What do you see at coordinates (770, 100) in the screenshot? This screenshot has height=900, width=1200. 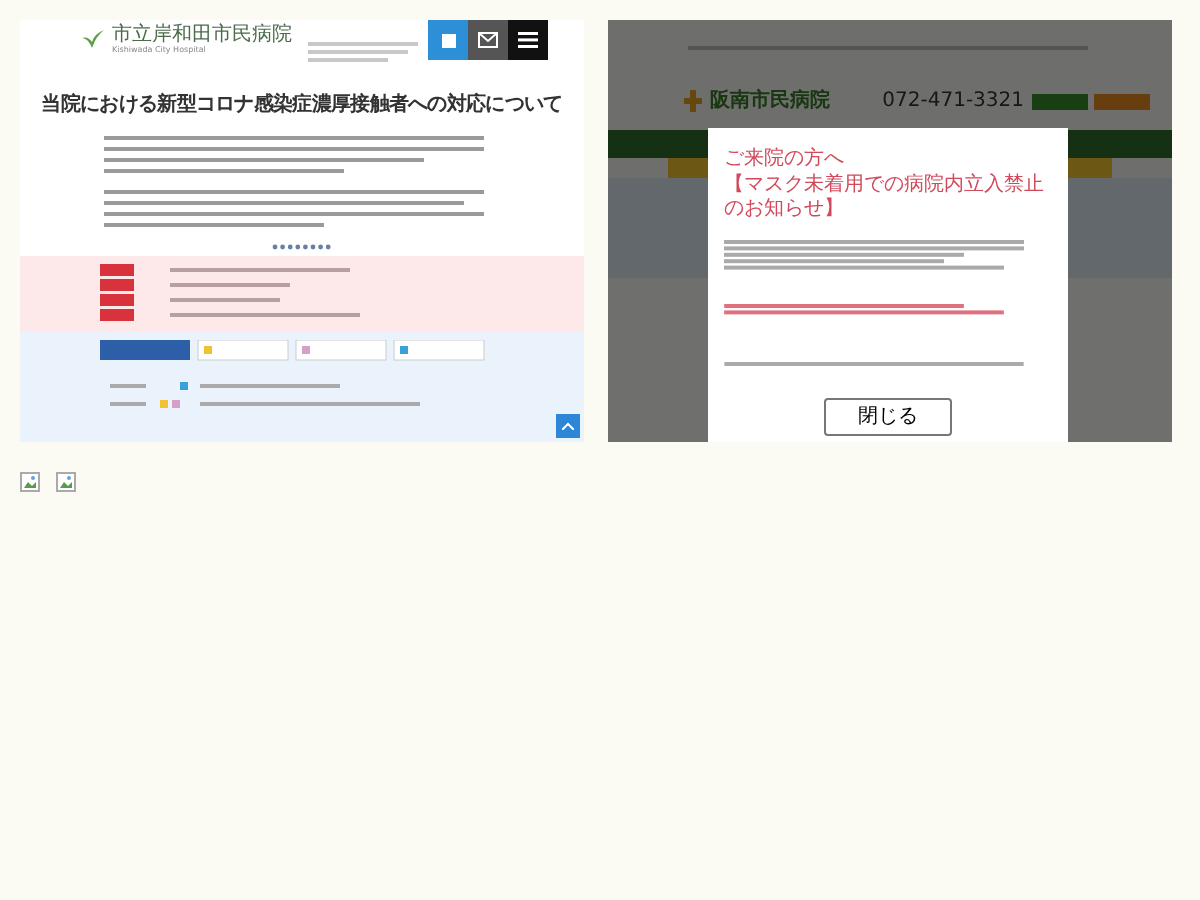 I see `hospital-name: 阪南市民病院` at bounding box center [770, 100].